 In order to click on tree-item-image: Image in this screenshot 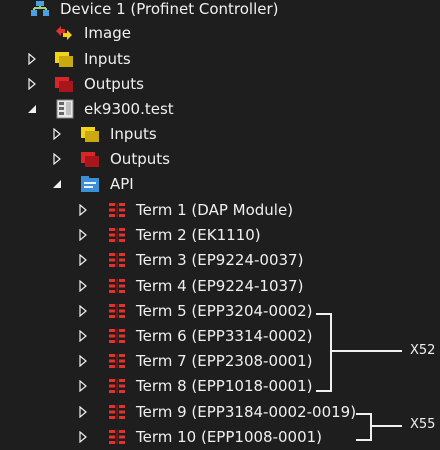, I will do `click(180, 33)`.